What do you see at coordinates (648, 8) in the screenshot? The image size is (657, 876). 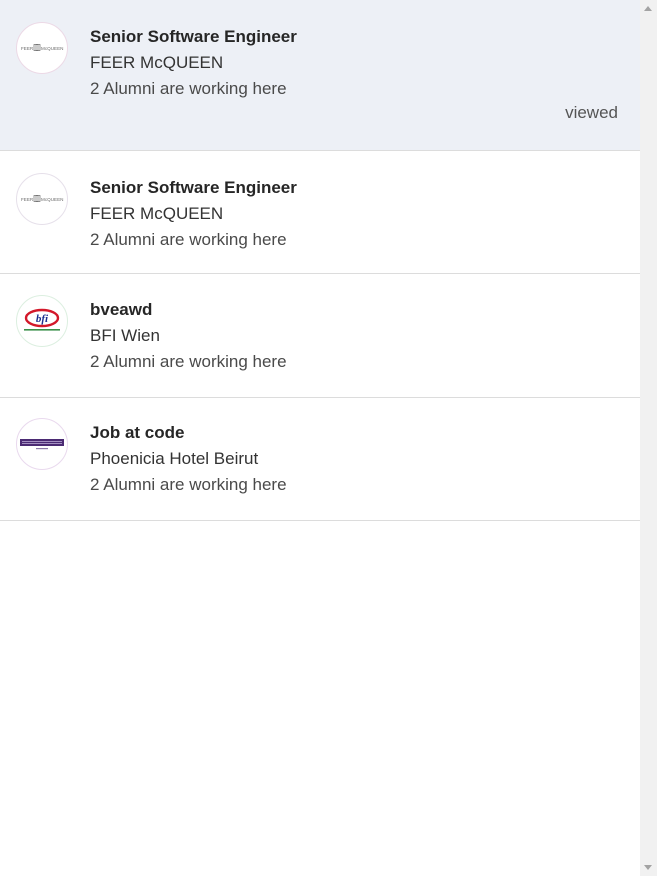 I see `scroll-up-arrow-icon` at bounding box center [648, 8].